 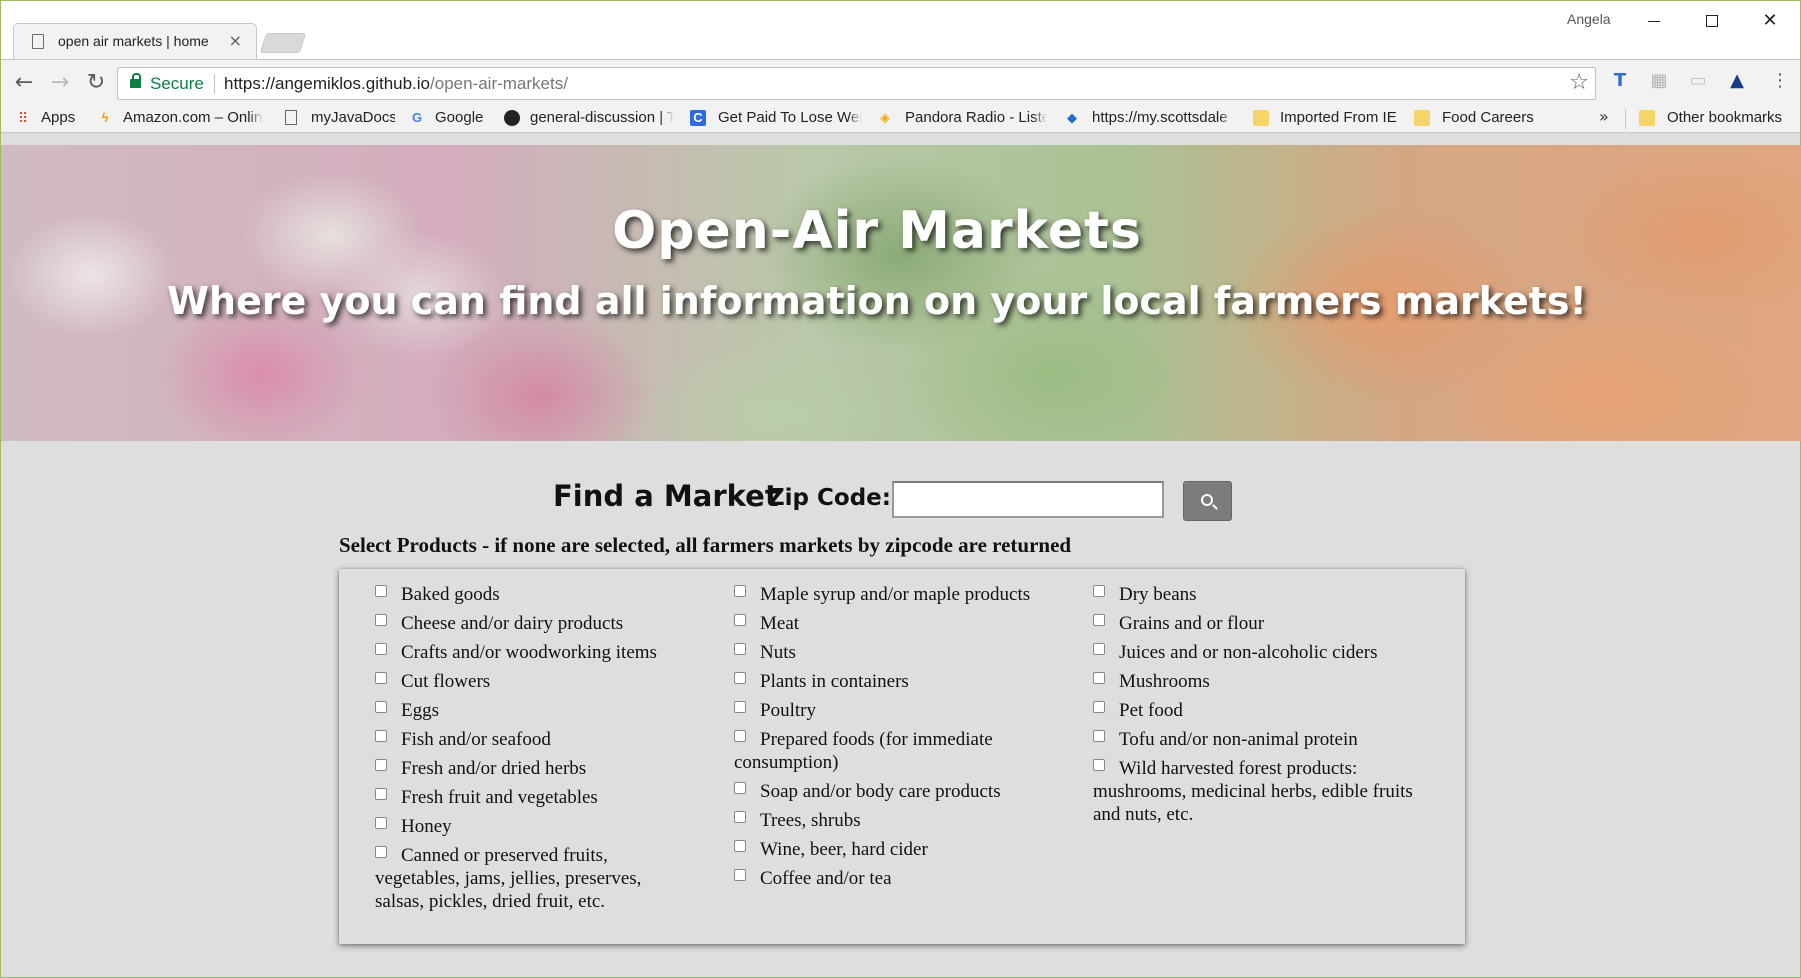 What do you see at coordinates (1149, 119) in the screenshot?
I see `bookmark-scottsdale: ◆ https://my.scottsdale` at bounding box center [1149, 119].